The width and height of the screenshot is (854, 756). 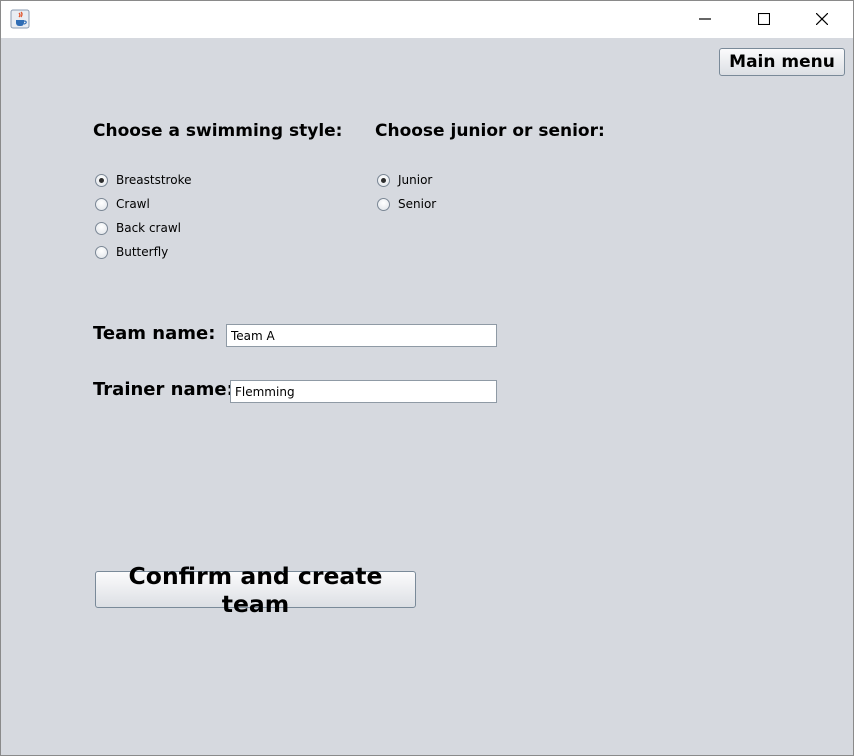 What do you see at coordinates (361, 335) in the screenshot?
I see `team-name-input` at bounding box center [361, 335].